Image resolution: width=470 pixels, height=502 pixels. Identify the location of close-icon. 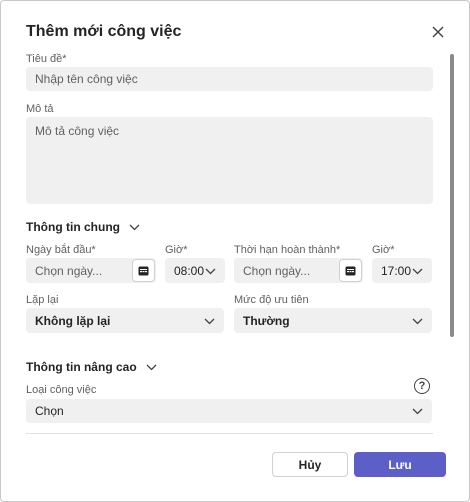
(438, 32).